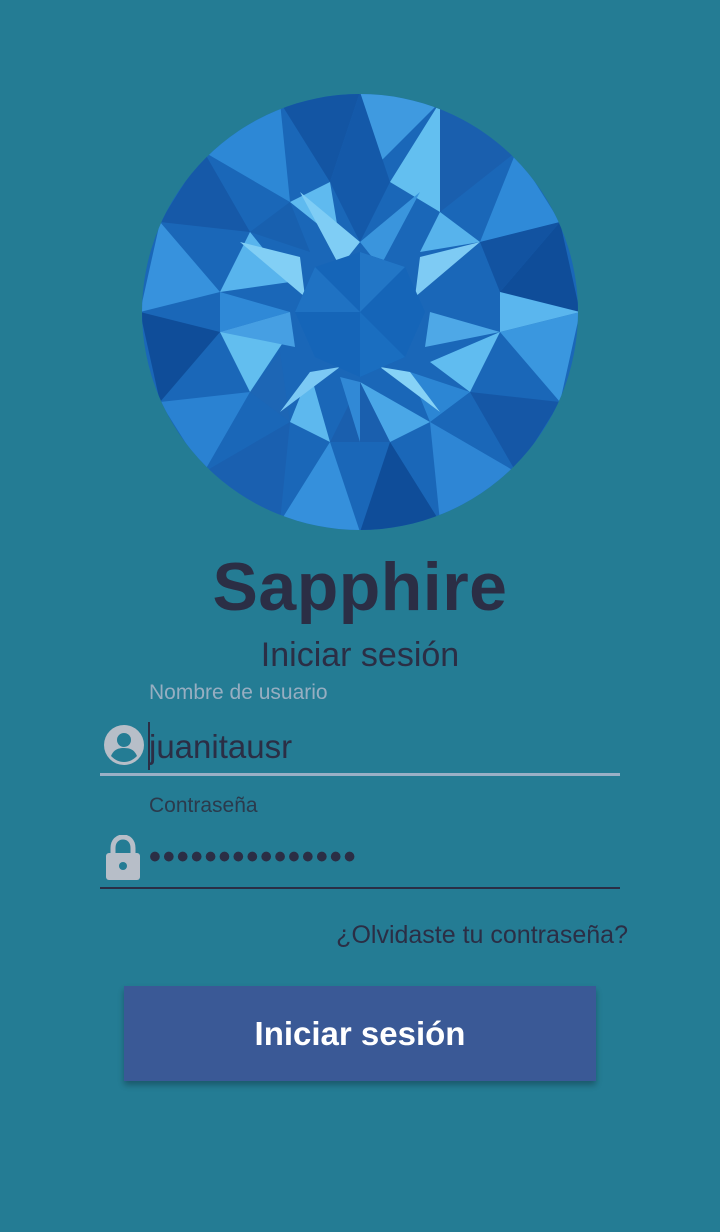 The height and width of the screenshot is (1232, 720). Describe the element at coordinates (482, 935) in the screenshot. I see `forgot-password-link: ¿Olvidaste tu contraseña?` at that location.